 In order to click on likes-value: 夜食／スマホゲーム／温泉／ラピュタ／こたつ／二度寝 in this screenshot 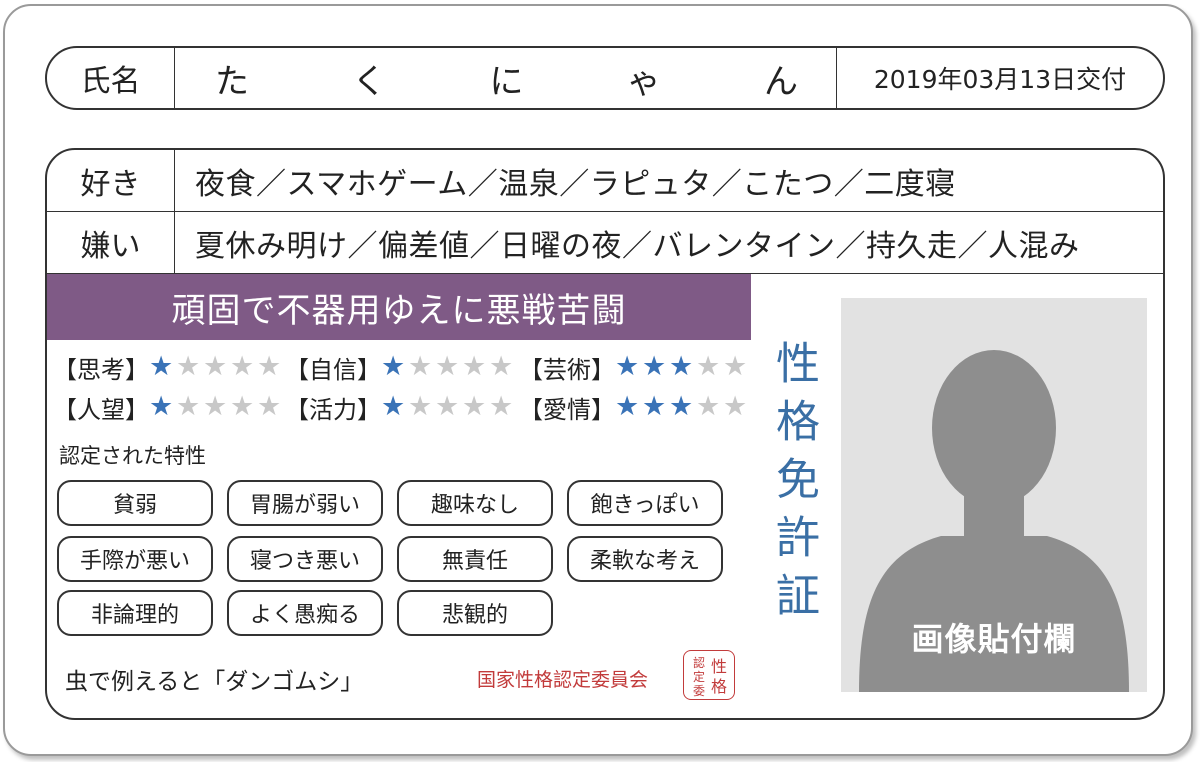, I will do `click(575, 184)`.